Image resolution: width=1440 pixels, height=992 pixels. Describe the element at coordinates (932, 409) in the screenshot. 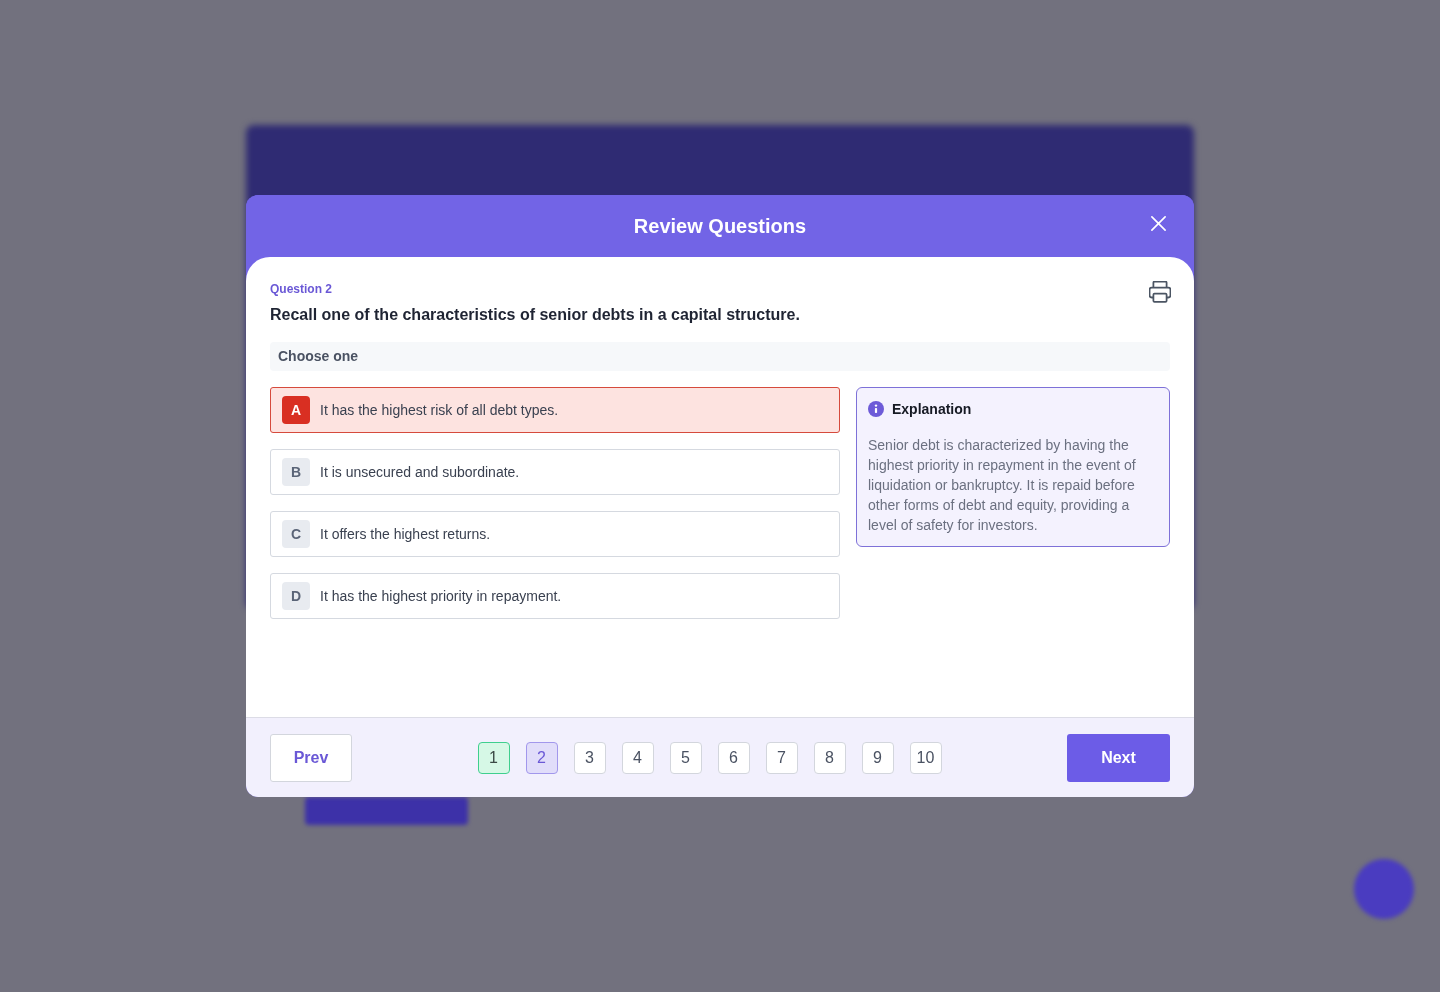

I see `explanation-title: Explanation` at that location.